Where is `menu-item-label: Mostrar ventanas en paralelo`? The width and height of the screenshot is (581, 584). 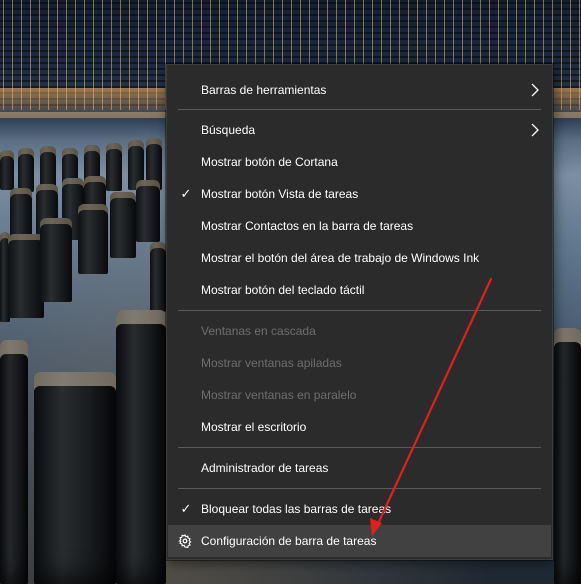 menu-item-label: Mostrar ventanas en paralelo is located at coordinates (279, 395).